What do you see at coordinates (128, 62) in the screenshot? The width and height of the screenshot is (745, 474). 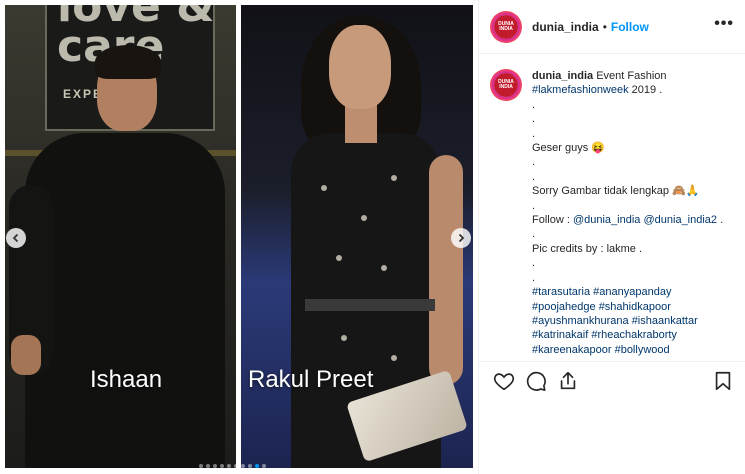 I see `person-hair` at bounding box center [128, 62].